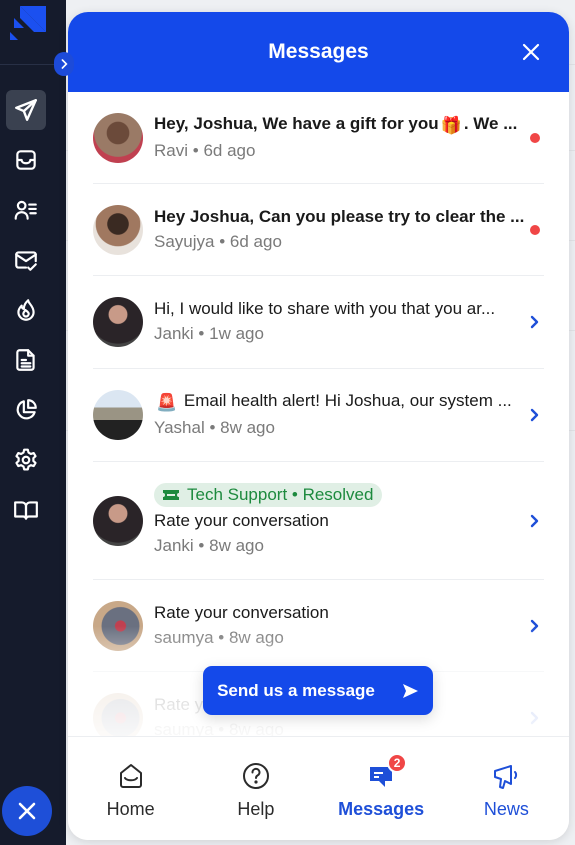 The height and width of the screenshot is (845, 575). I want to click on sidebar-item-contacts, so click(26, 210).